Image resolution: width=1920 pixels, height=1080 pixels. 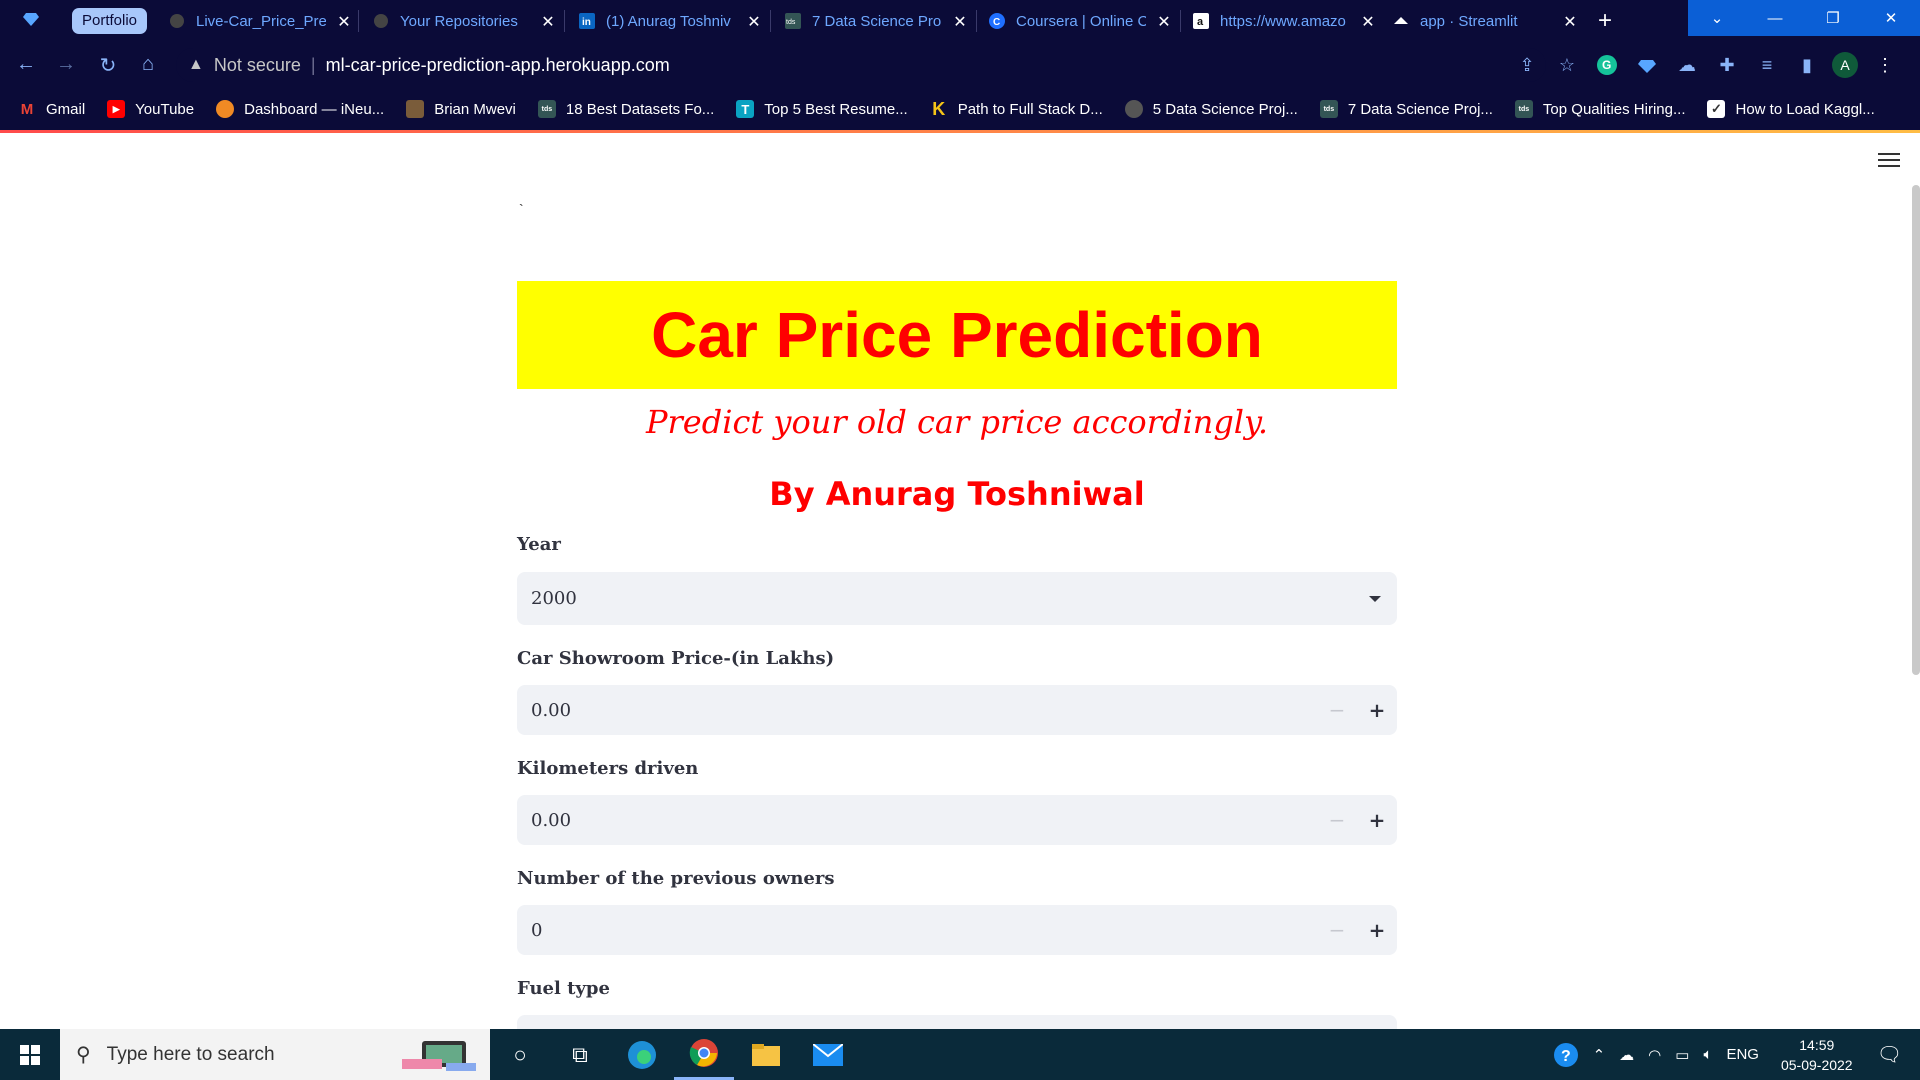 I want to click on ineuron-icon, so click(x=225, y=109).